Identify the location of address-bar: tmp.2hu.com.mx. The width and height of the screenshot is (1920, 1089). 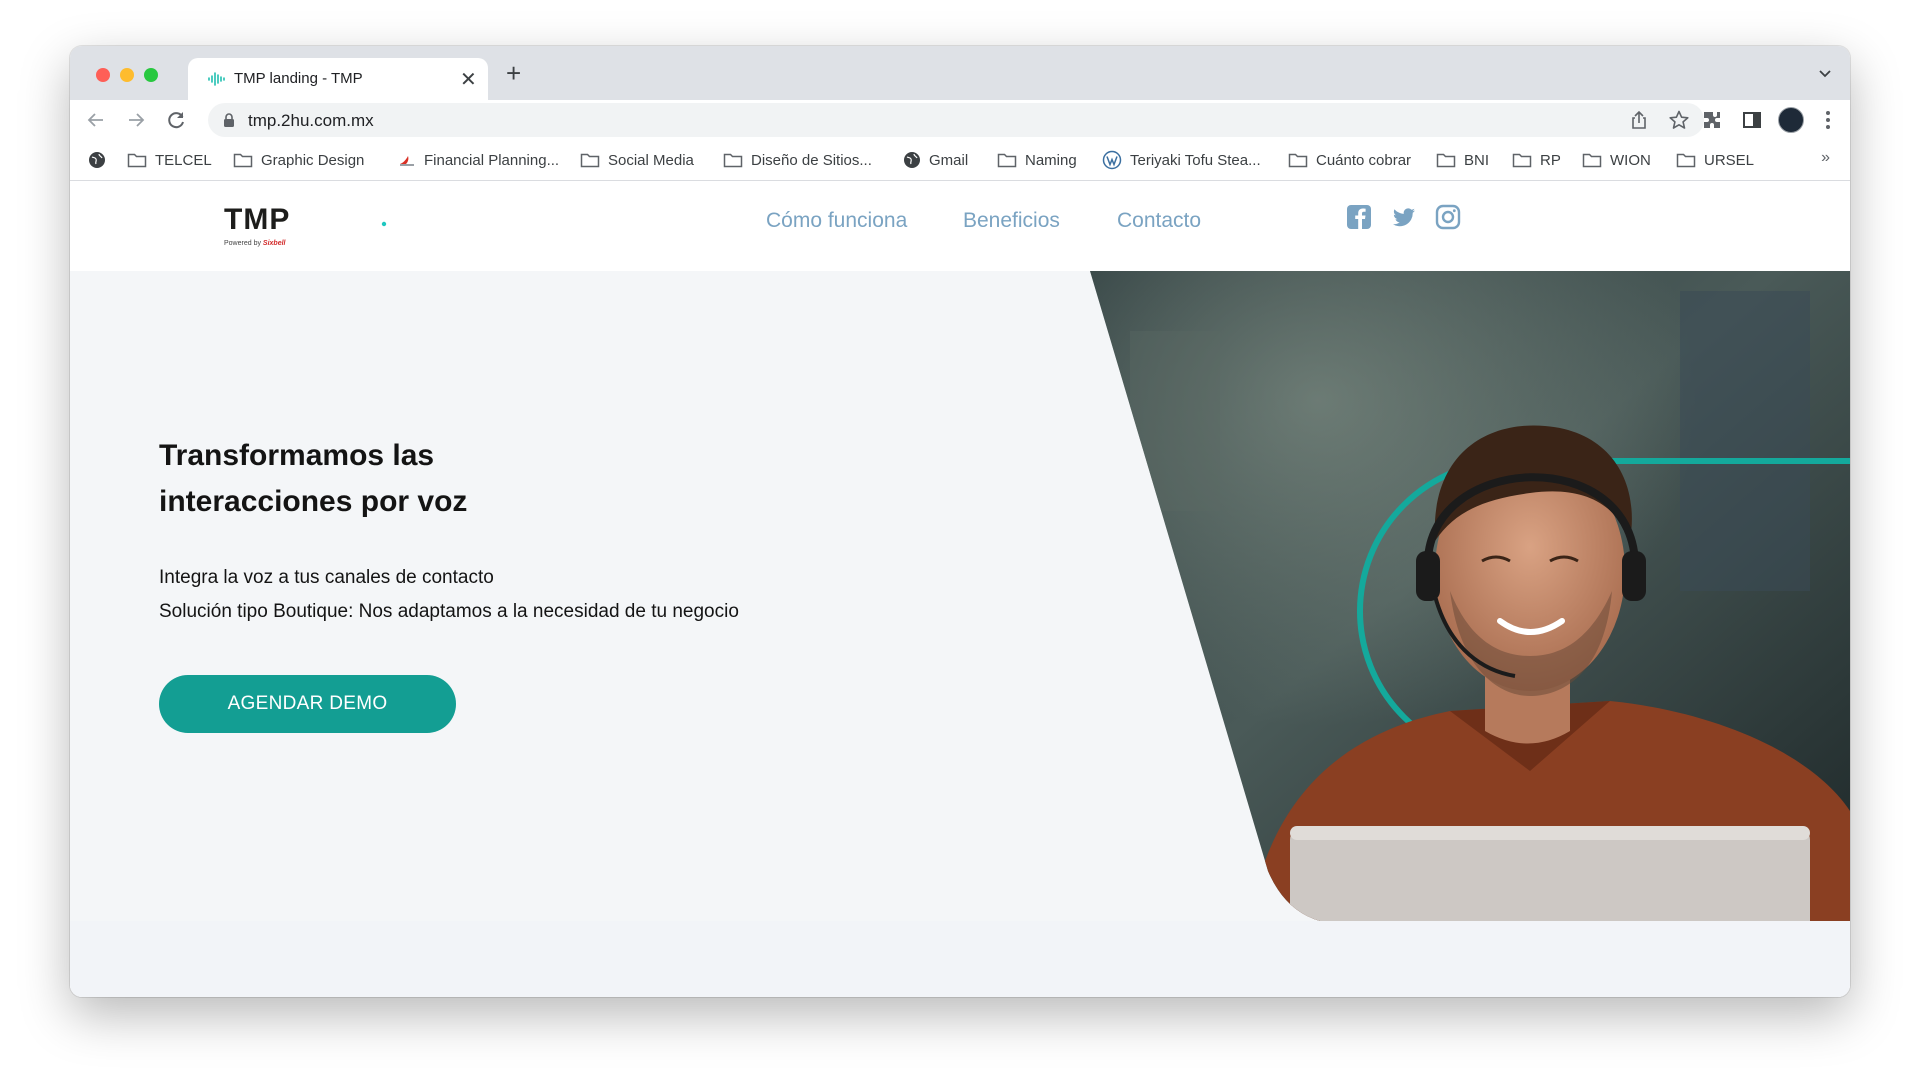
(956, 120).